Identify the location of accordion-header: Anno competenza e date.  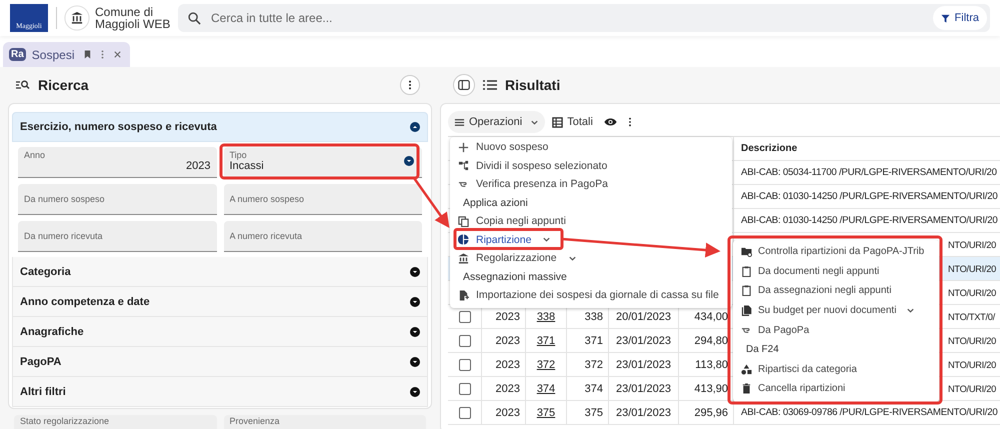
(220, 302).